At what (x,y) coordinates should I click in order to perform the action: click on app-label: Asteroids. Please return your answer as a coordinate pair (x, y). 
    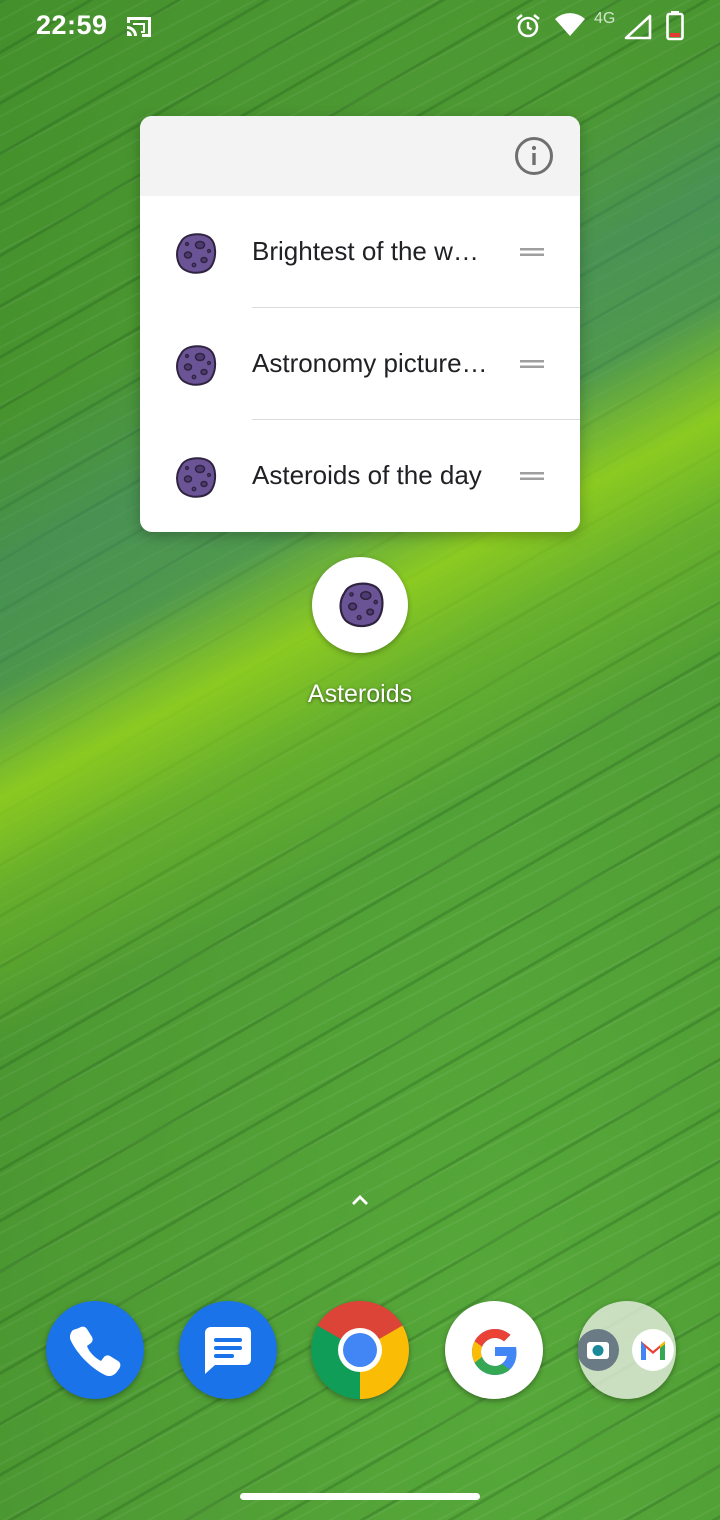
    Looking at the image, I should click on (360, 694).